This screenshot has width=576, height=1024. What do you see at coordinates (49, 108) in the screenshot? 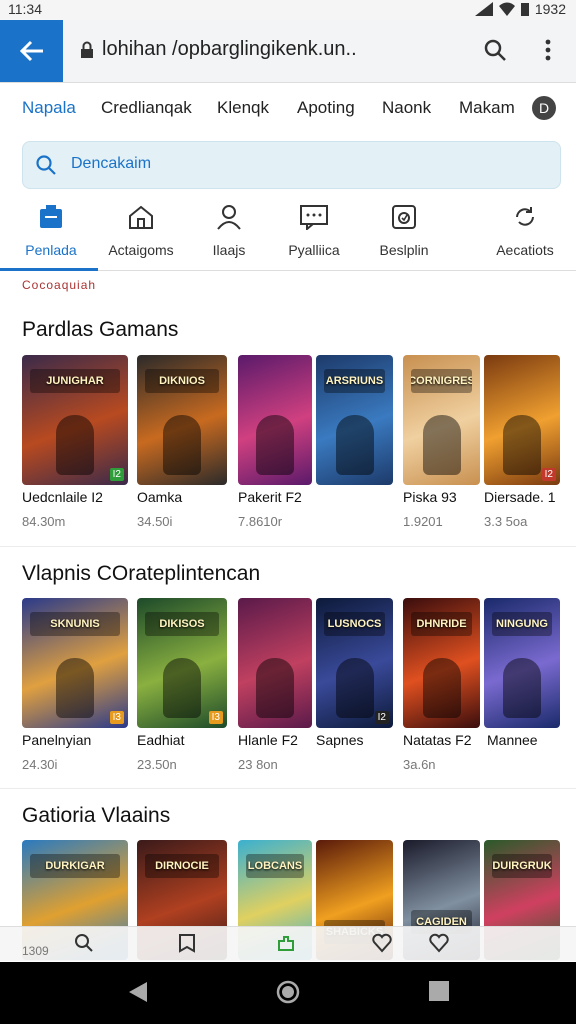
I see `category-tab: Napala` at bounding box center [49, 108].